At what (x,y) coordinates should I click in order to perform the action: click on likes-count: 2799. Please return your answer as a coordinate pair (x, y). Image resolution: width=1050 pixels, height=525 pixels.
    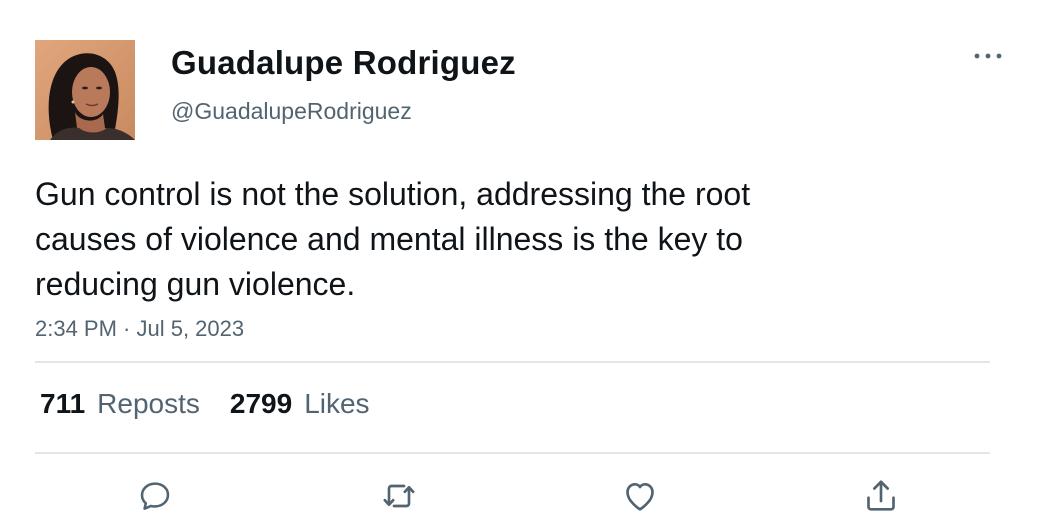
    Looking at the image, I should click on (261, 403).